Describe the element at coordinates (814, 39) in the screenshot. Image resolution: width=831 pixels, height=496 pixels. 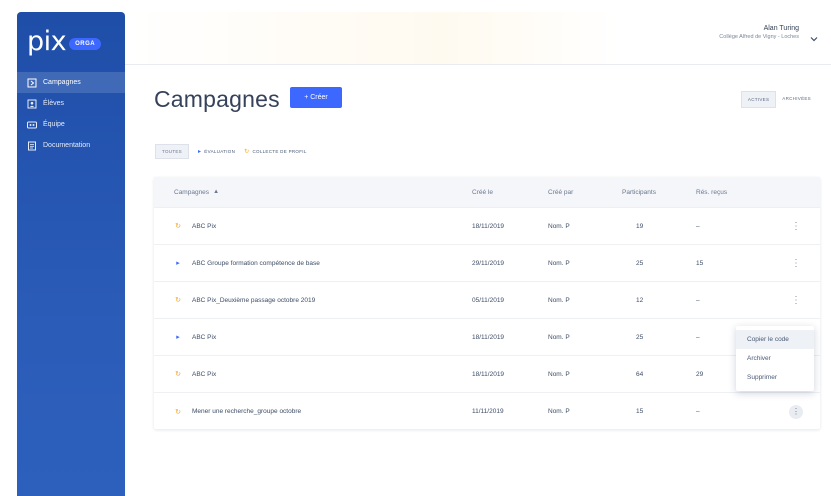
I see `chevron-down-icon` at that location.